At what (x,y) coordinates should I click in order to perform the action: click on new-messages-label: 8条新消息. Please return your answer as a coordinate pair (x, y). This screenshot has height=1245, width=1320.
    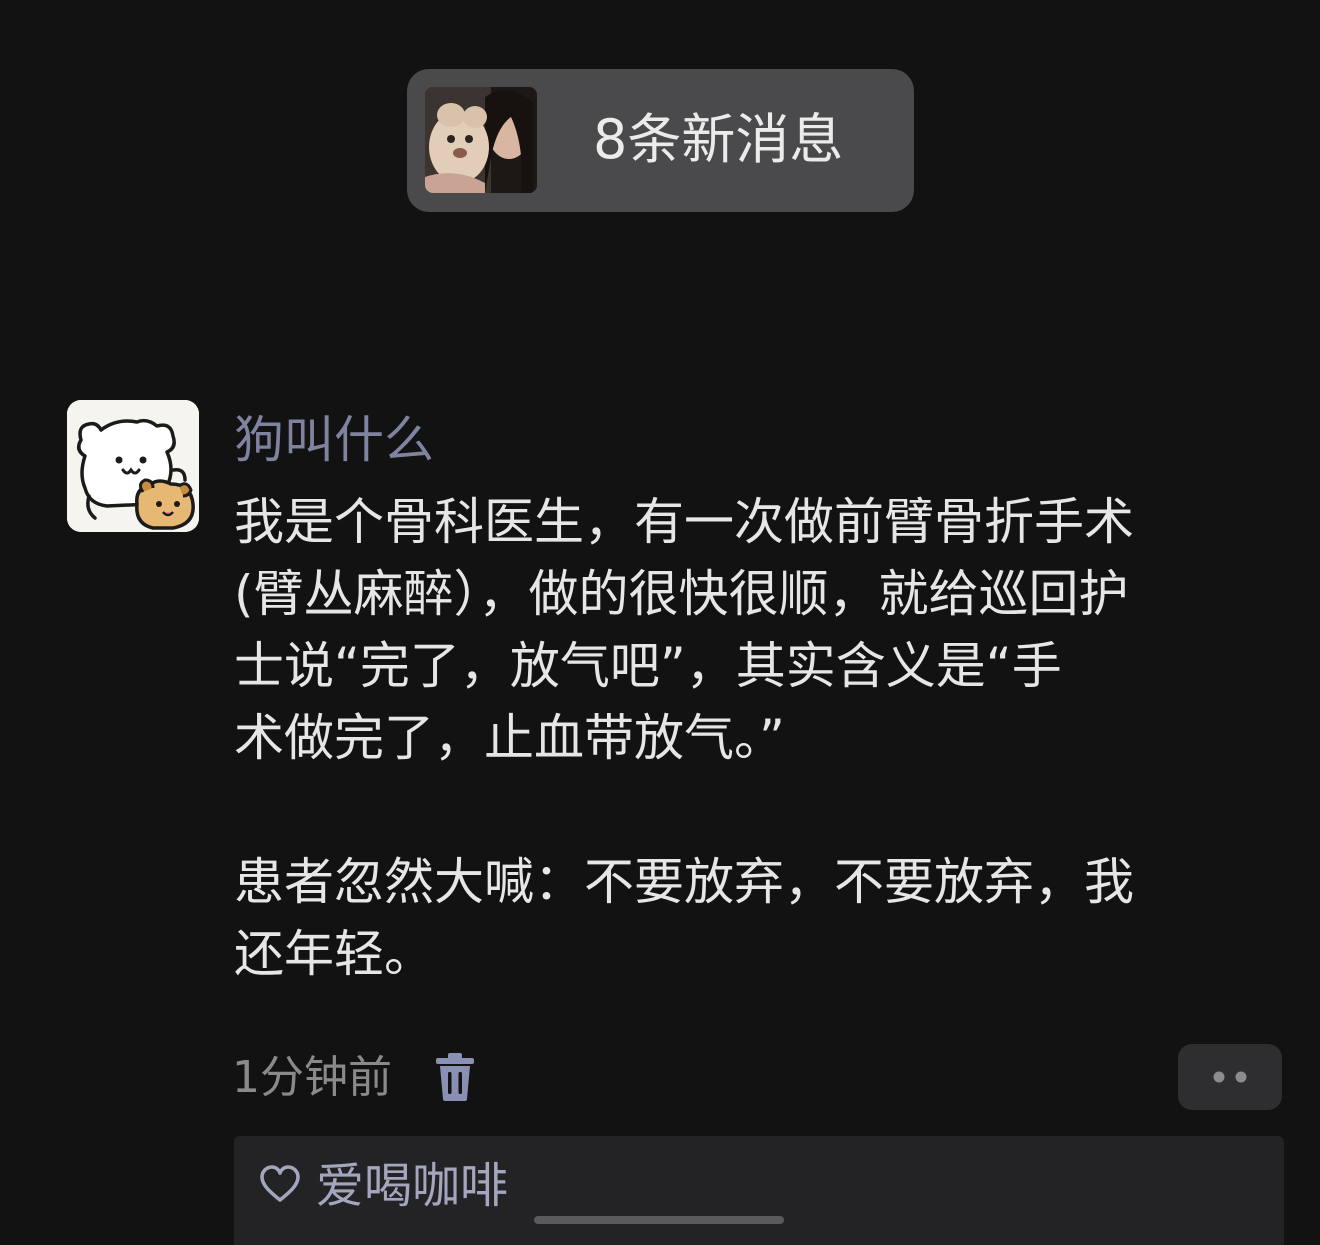
    Looking at the image, I should click on (718, 139).